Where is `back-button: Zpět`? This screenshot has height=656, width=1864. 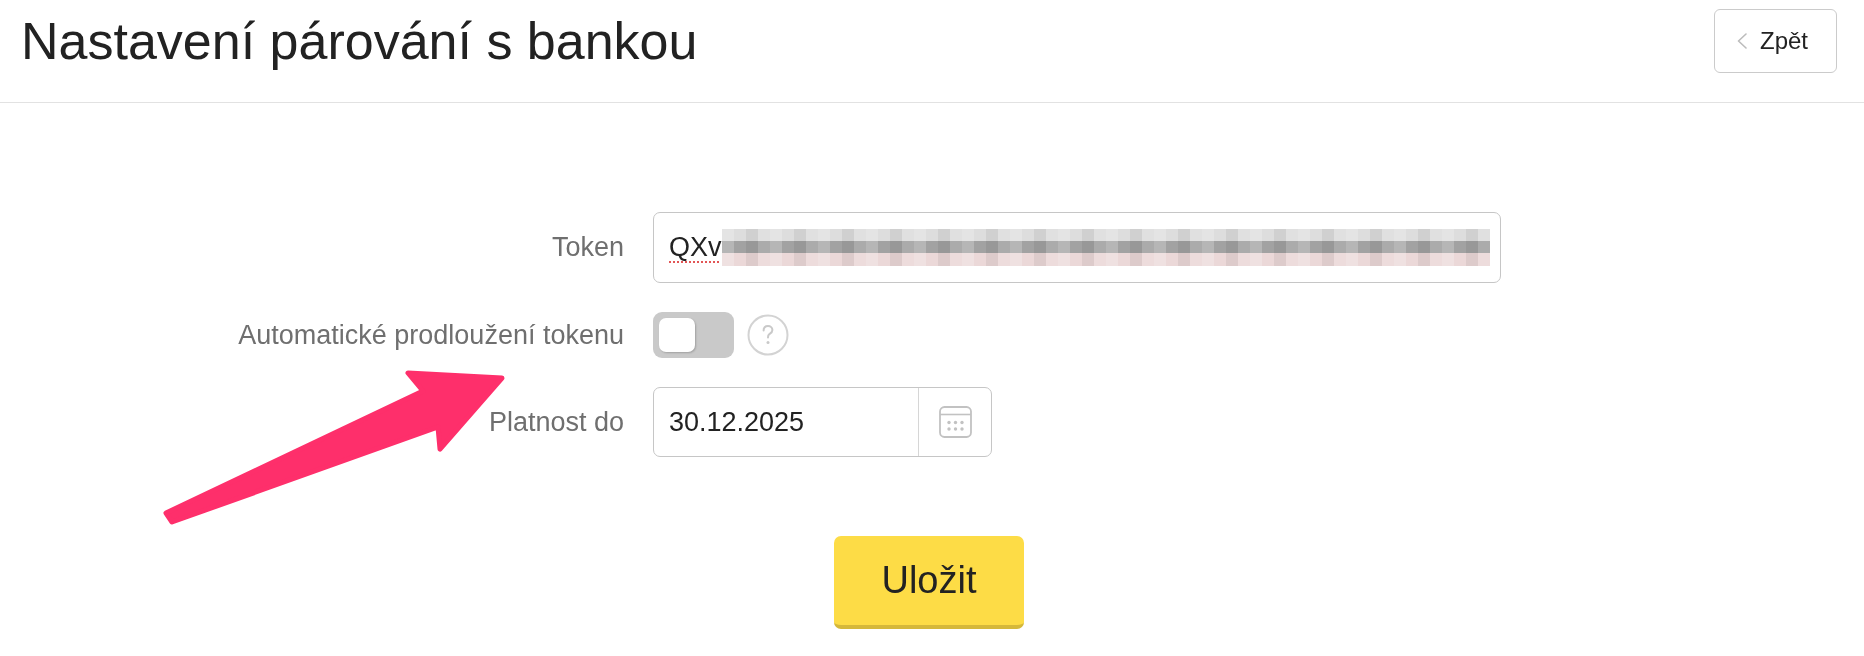 back-button: Zpět is located at coordinates (1775, 41).